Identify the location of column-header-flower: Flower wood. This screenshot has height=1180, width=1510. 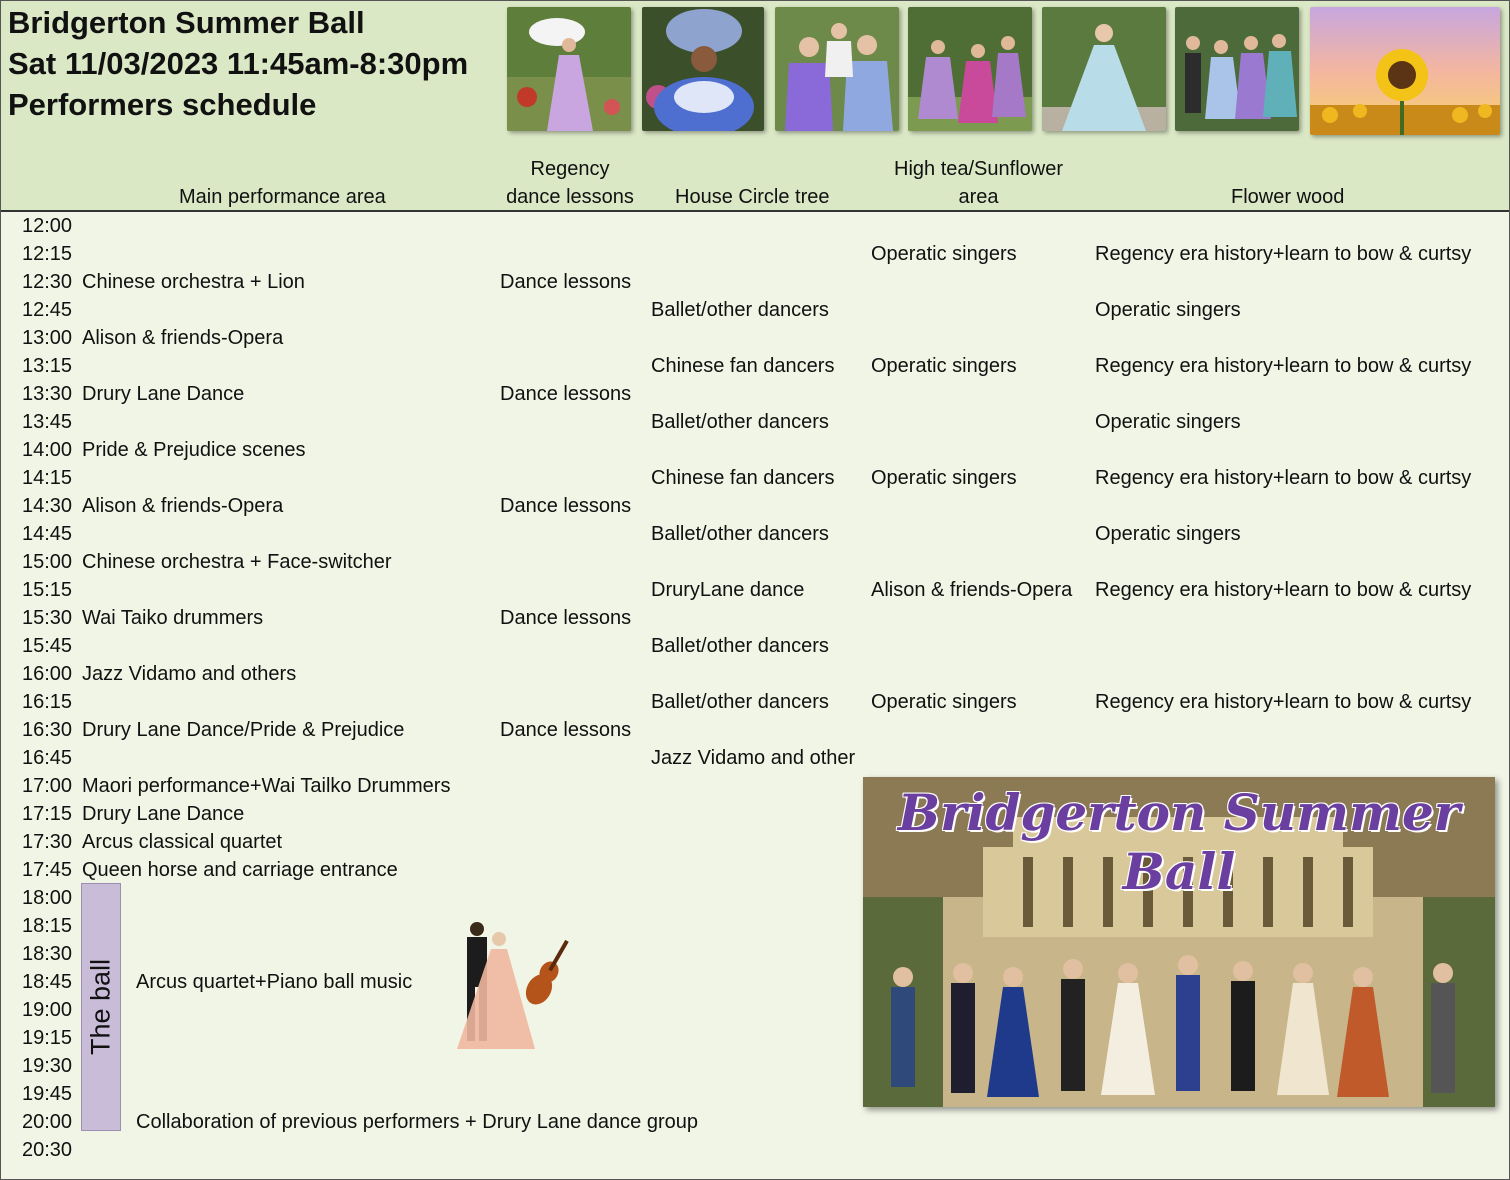
(1288, 197).